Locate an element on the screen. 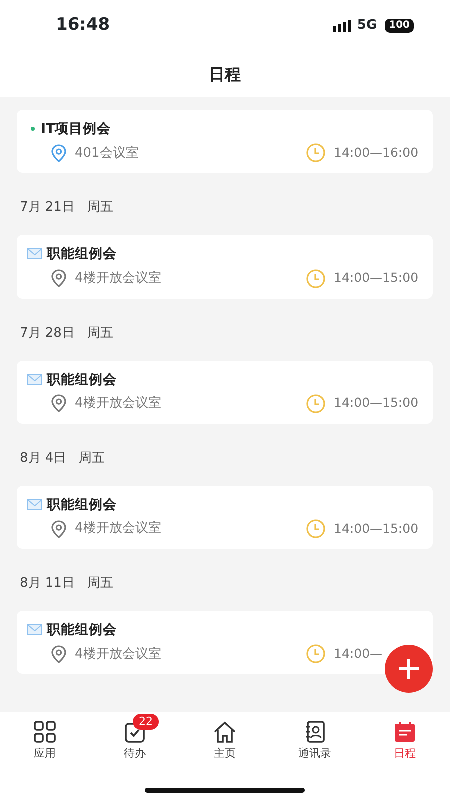 The width and height of the screenshot is (450, 800). event-location: 401会议室 is located at coordinates (107, 153).